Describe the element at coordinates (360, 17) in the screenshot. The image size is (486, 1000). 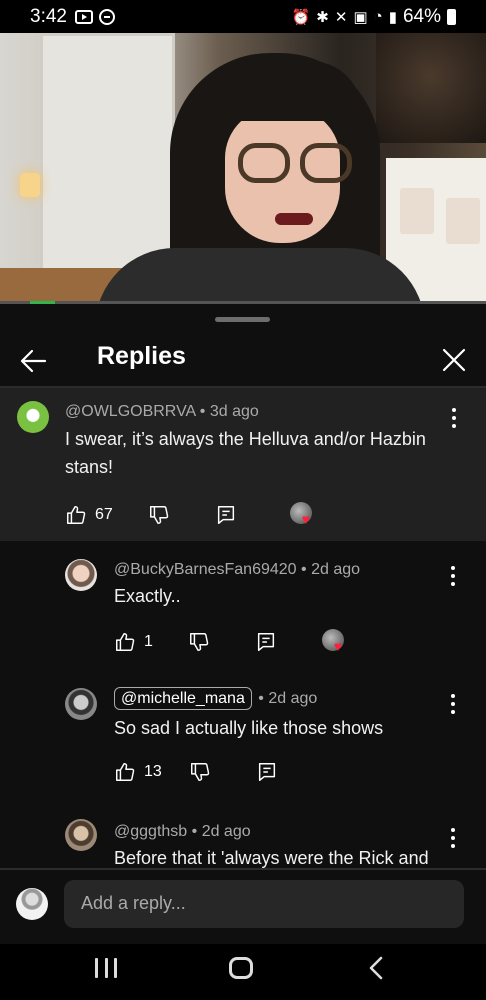
I see `nfc-icon: ▣` at that location.